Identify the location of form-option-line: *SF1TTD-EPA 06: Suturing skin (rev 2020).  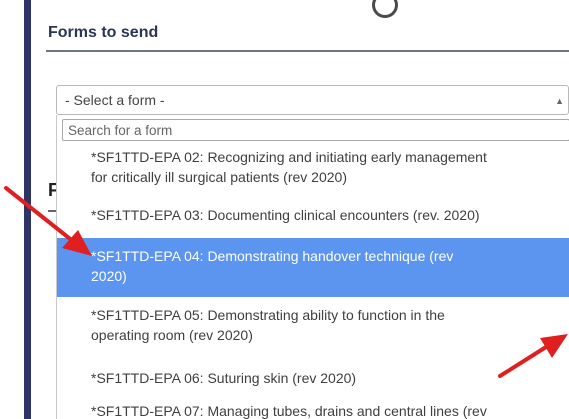
(224, 378).